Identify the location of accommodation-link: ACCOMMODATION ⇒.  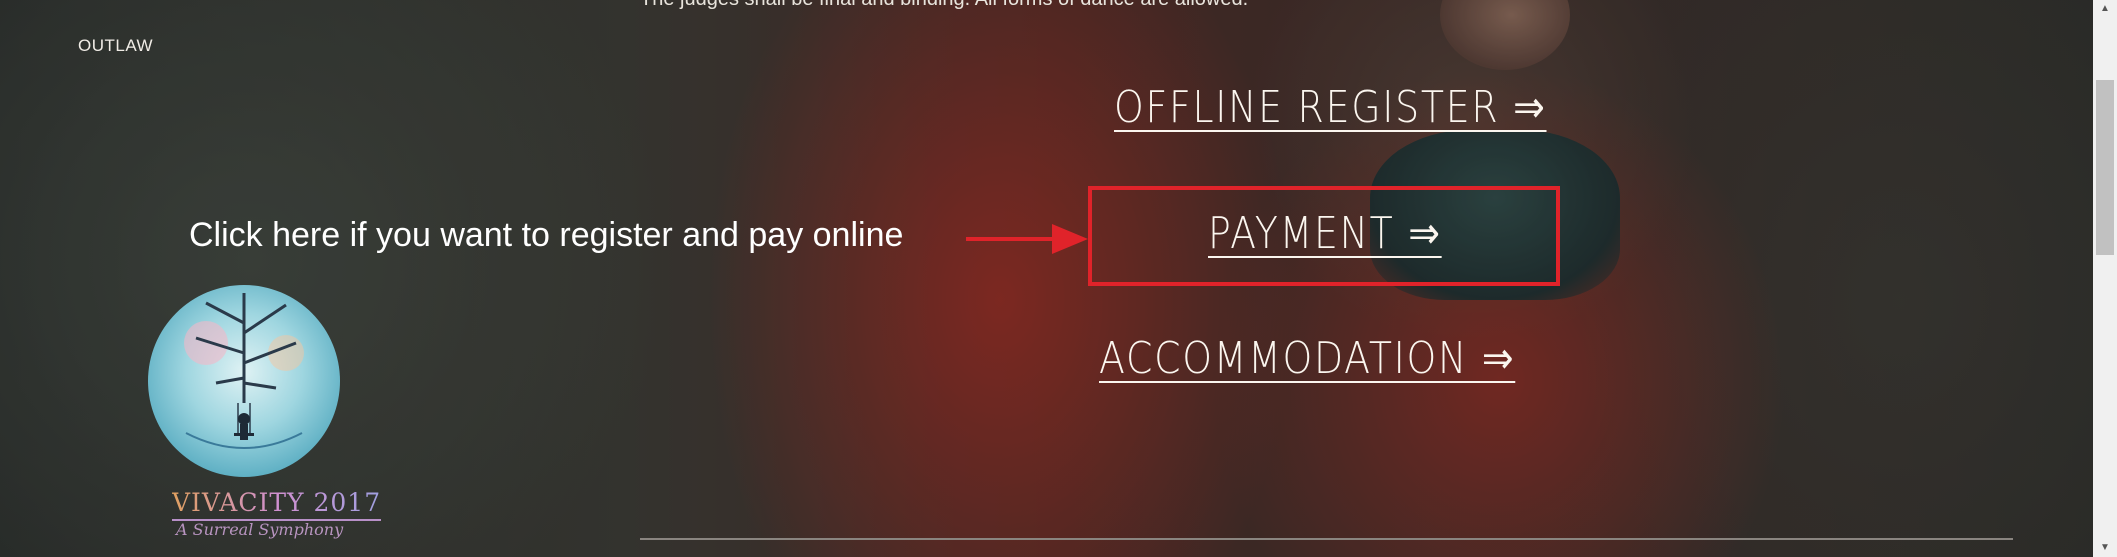
(1307, 358).